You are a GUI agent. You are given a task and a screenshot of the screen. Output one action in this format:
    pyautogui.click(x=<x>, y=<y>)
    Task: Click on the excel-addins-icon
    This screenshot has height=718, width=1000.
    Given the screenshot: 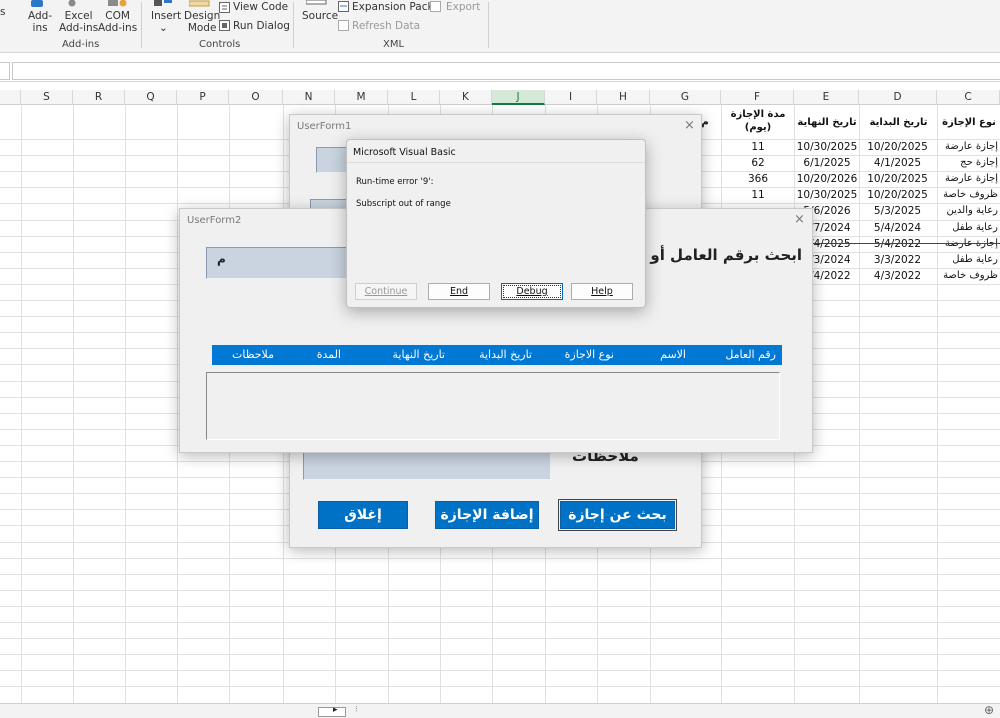 What is the action you would take?
    pyautogui.click(x=72, y=4)
    